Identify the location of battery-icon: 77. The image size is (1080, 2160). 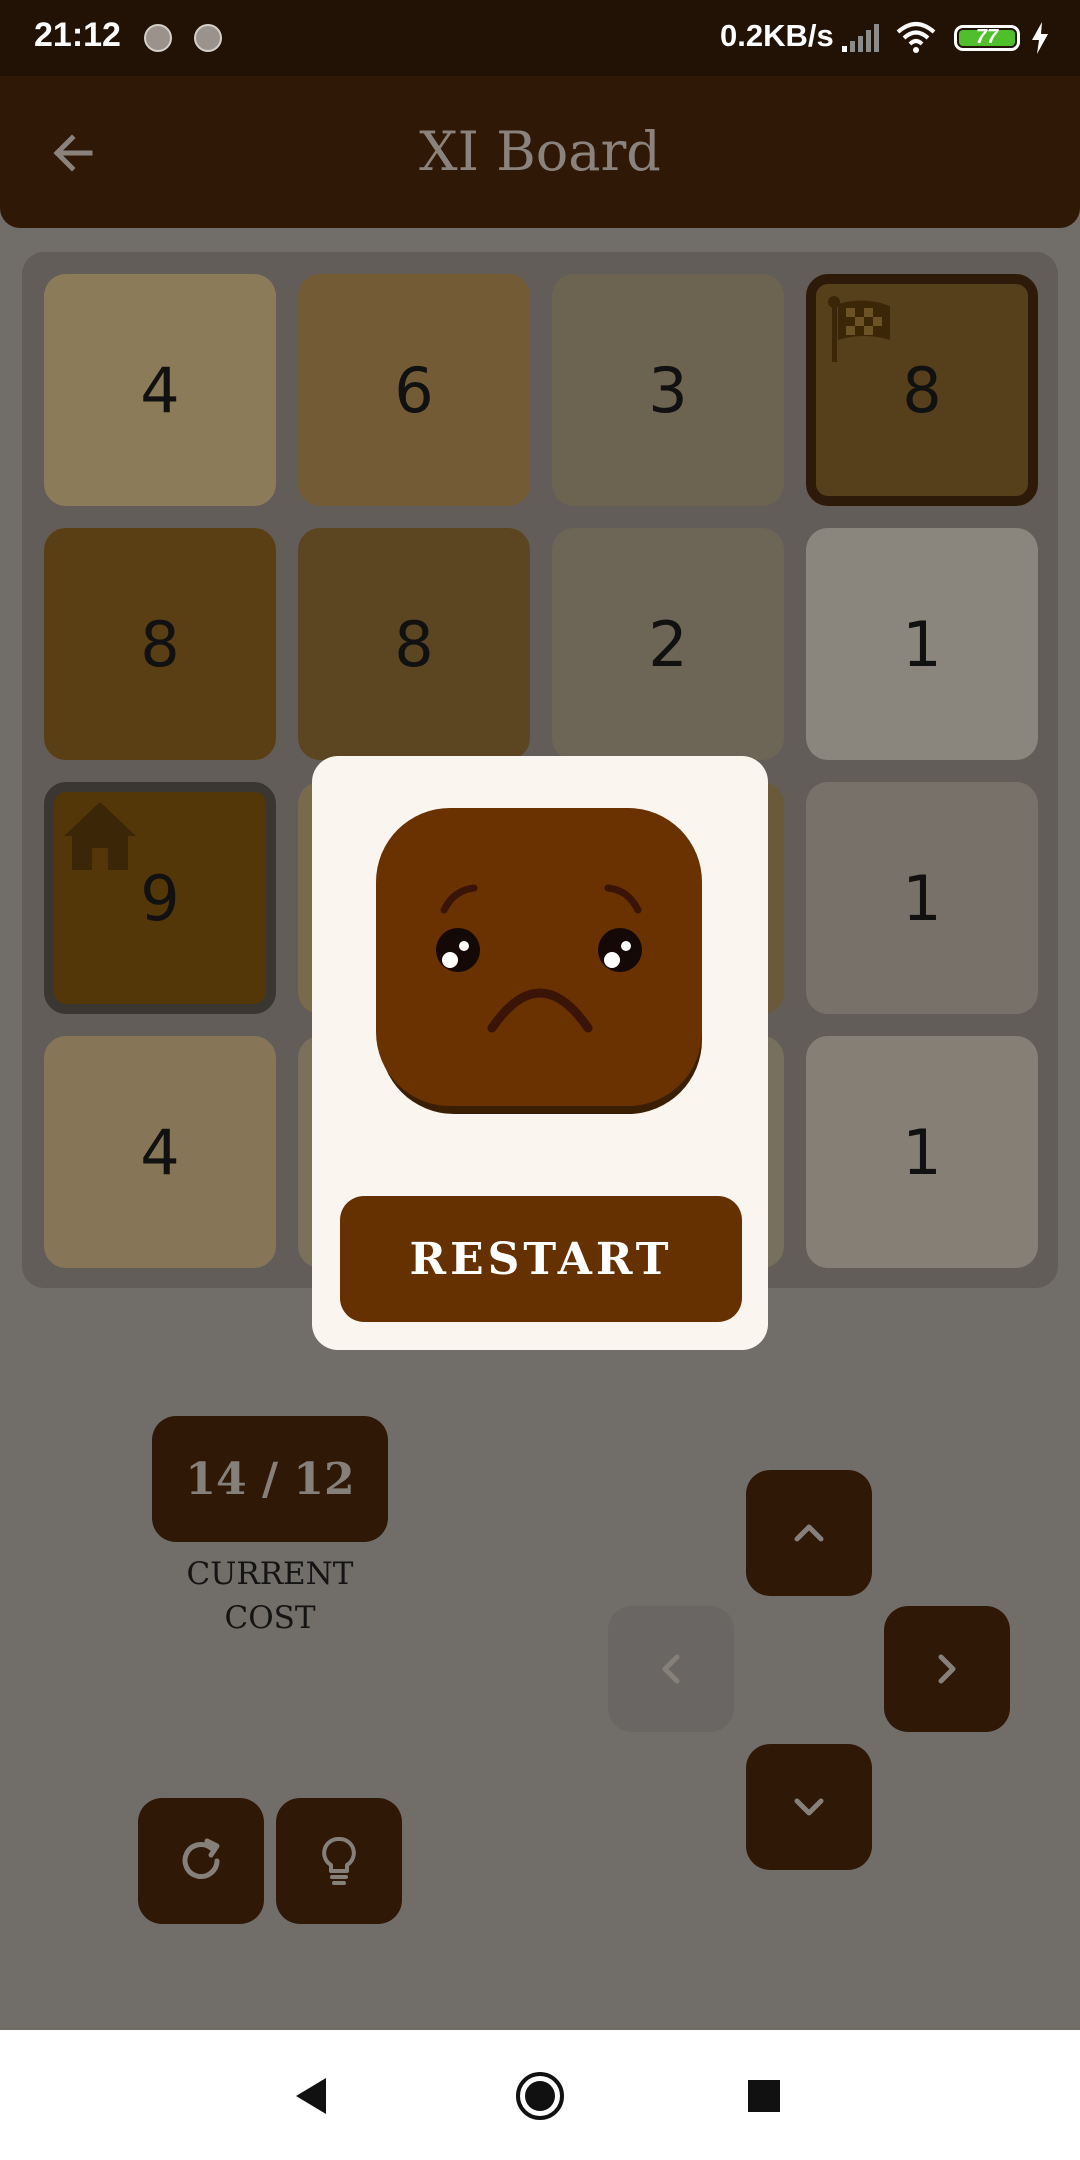
(987, 38).